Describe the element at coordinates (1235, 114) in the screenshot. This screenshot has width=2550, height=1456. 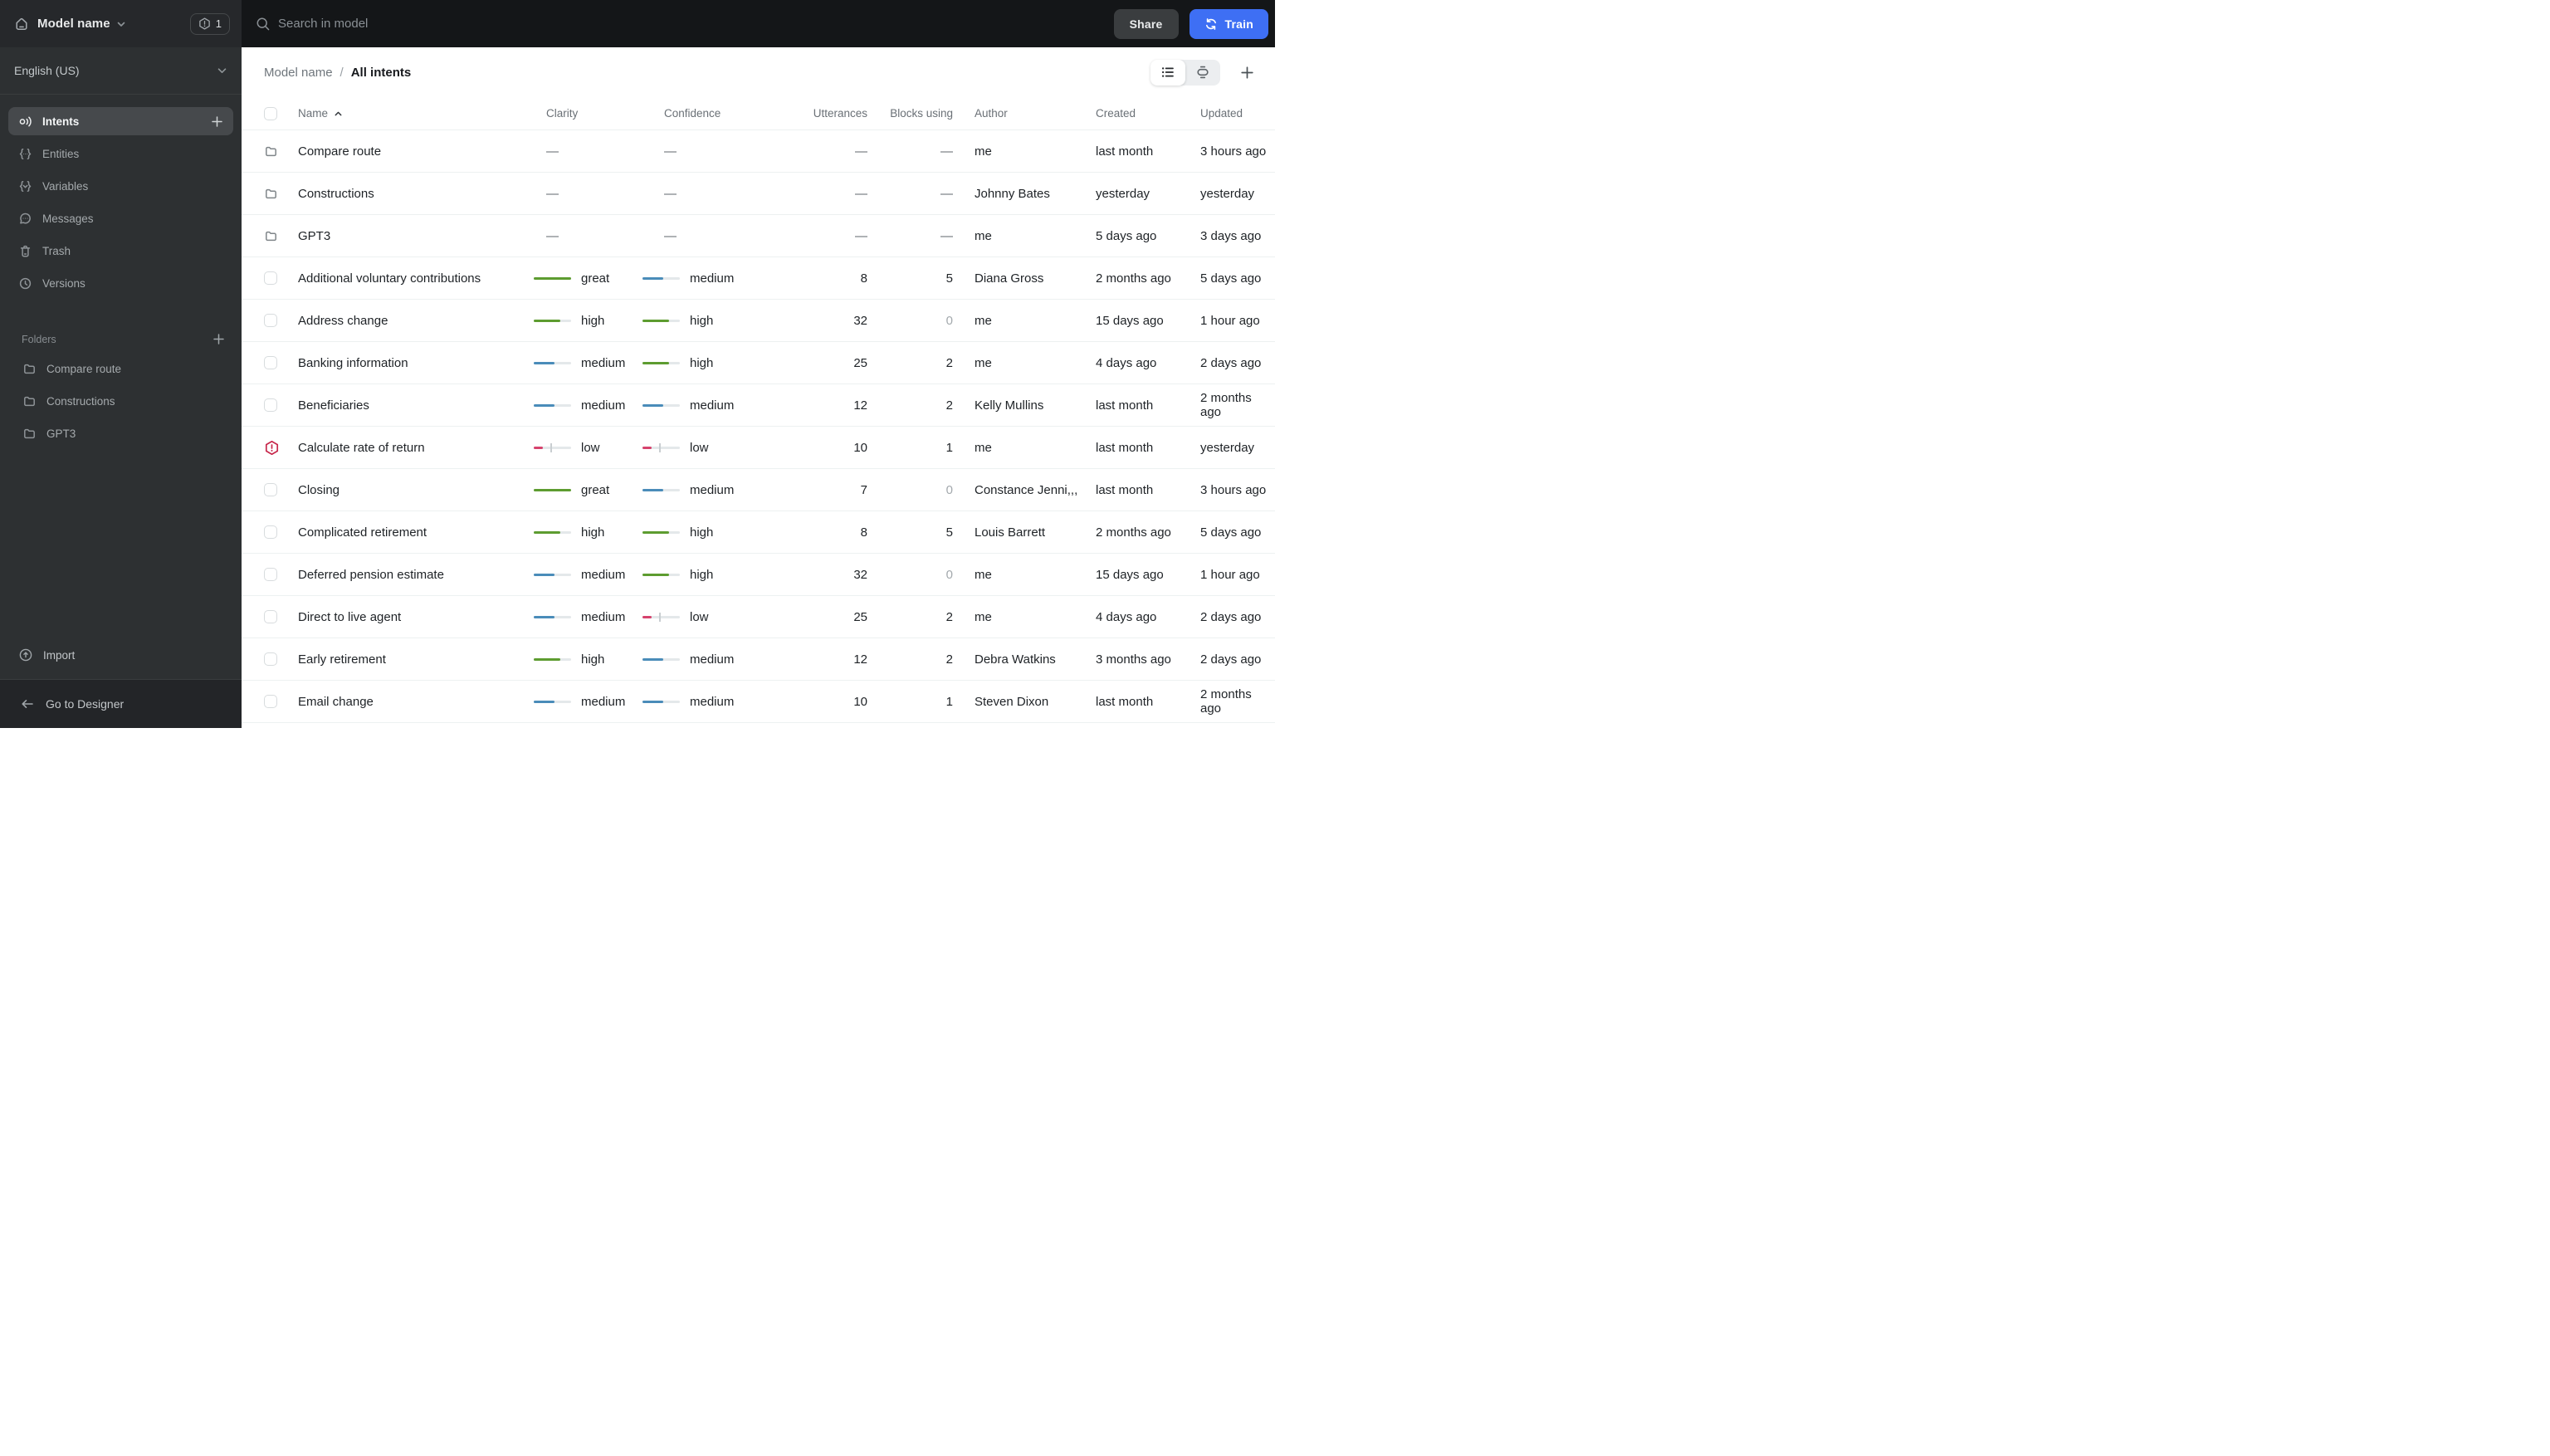
I see `column-header-updated: Updated` at that location.